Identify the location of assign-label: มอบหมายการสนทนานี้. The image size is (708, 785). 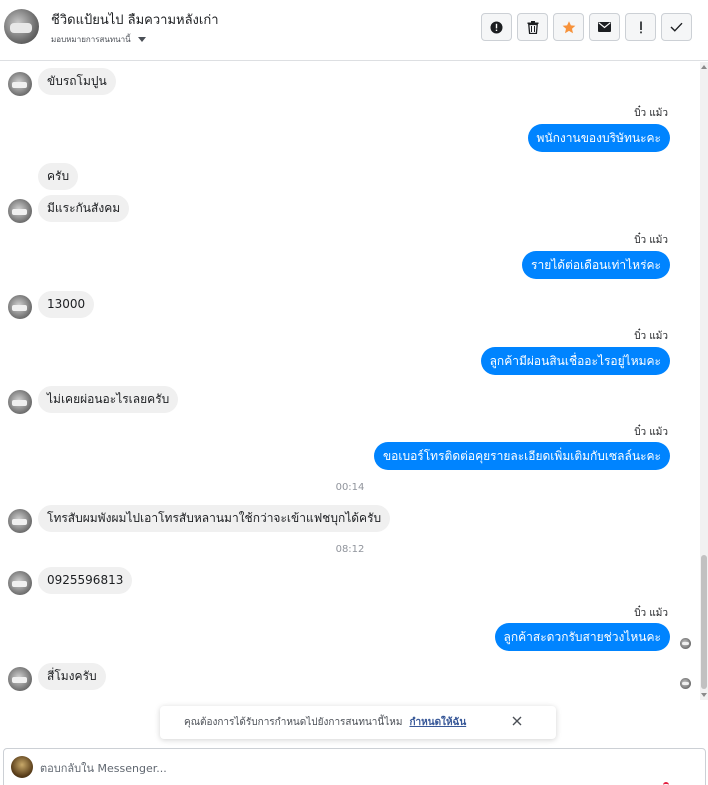
(91, 39).